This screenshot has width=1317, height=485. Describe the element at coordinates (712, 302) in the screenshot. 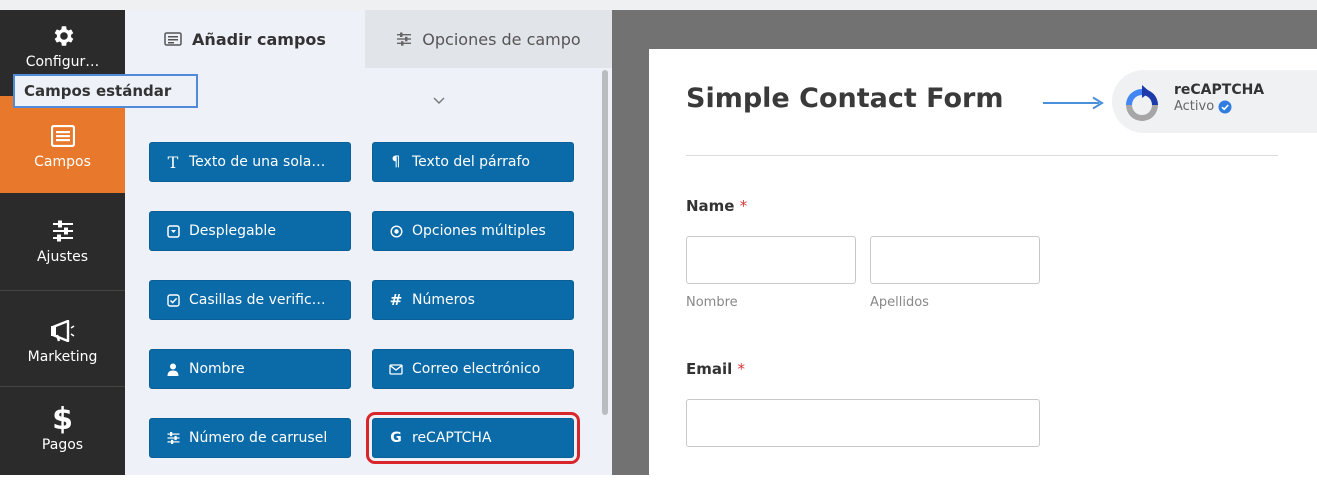

I see `first-name-sublabel: Nombre` at that location.